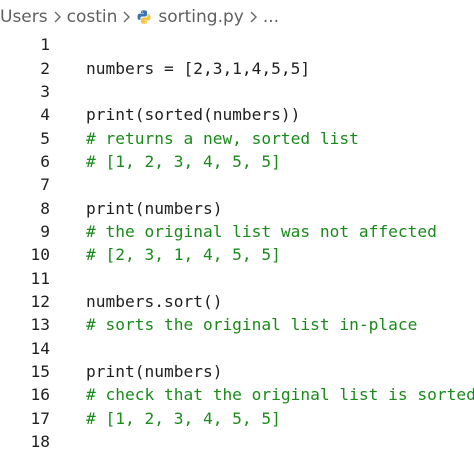  Describe the element at coordinates (40, 325) in the screenshot. I see `line-number: 13` at that location.